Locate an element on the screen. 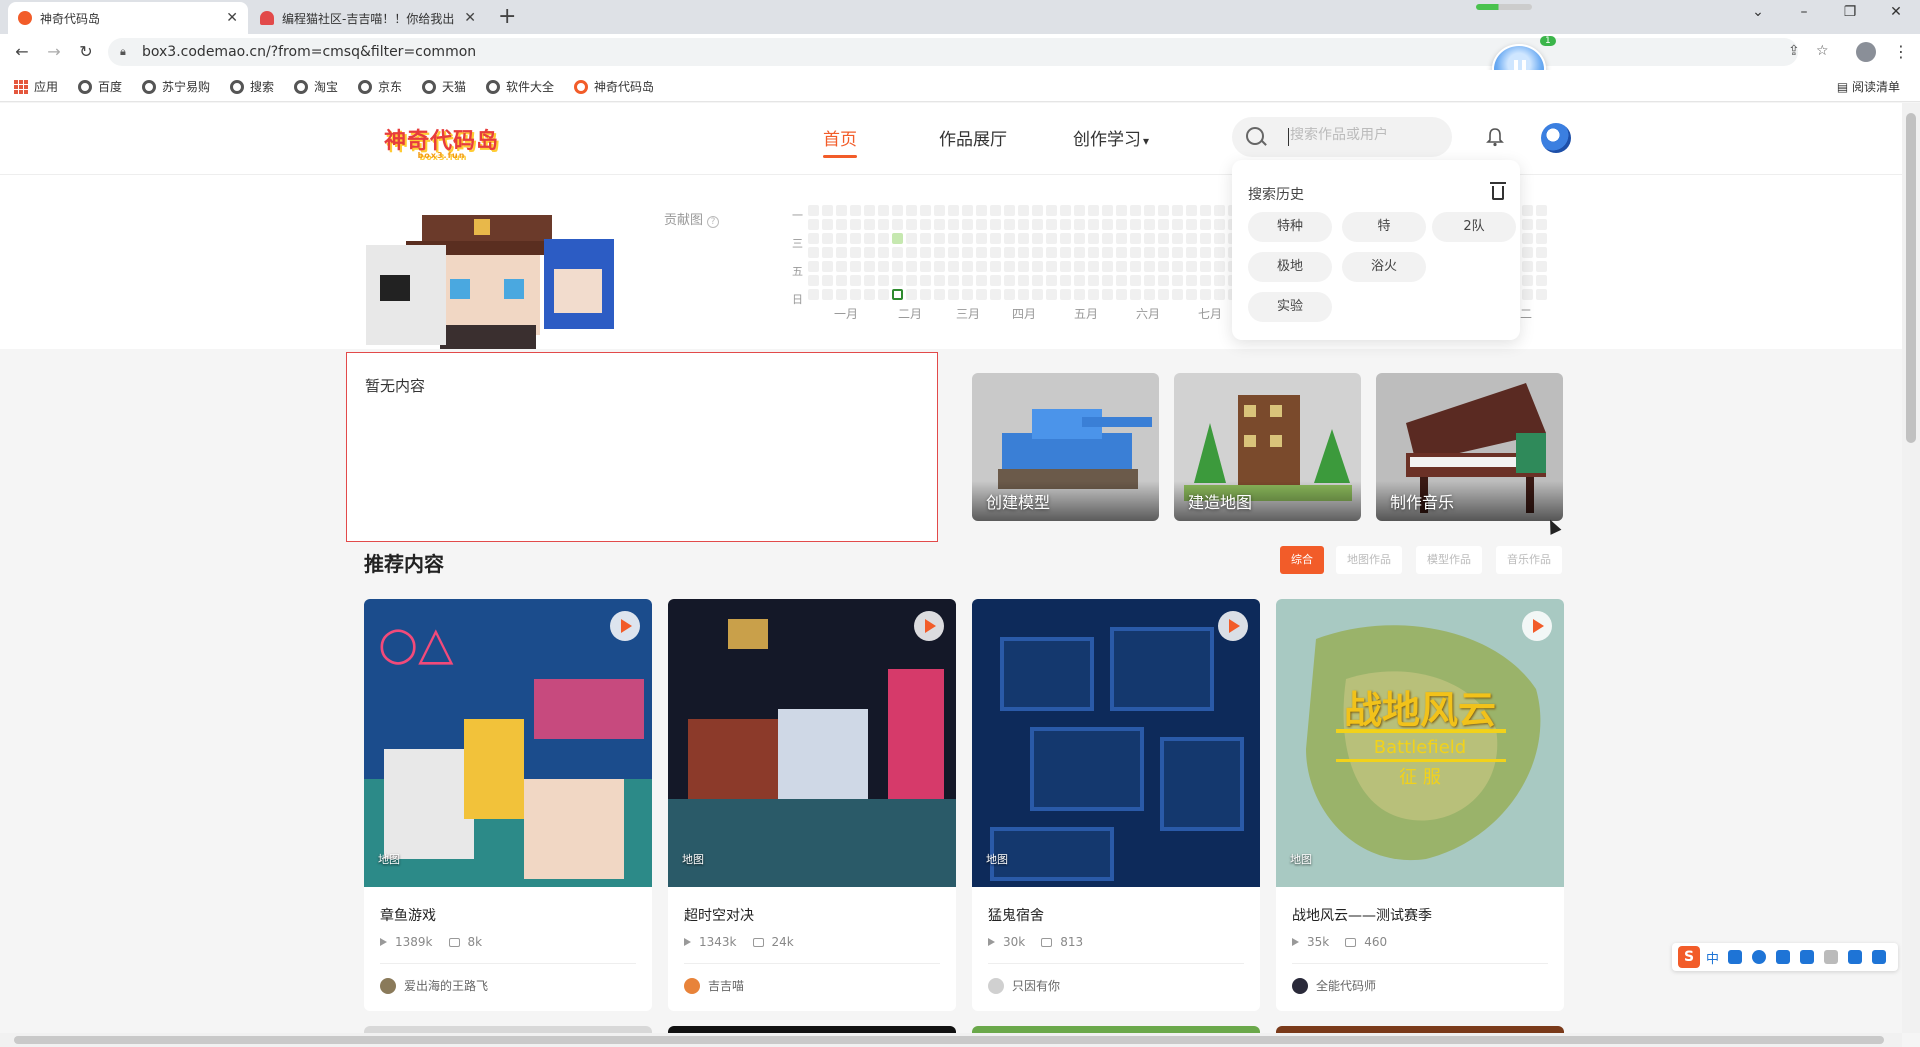  toolbox-icon is located at coordinates (1879, 957).